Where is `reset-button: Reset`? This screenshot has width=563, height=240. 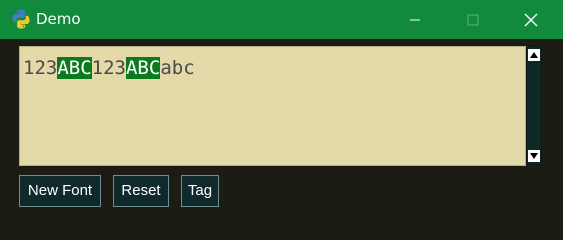 reset-button: Reset is located at coordinates (141, 191).